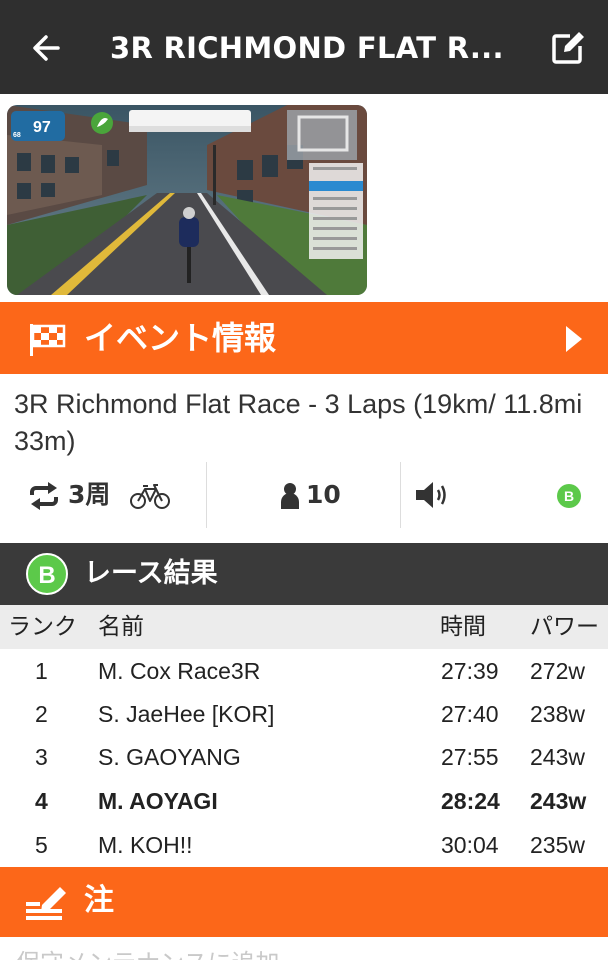 This screenshot has height=960, width=608. Describe the element at coordinates (41, 845) in the screenshot. I see `rank-cell: 5` at that location.